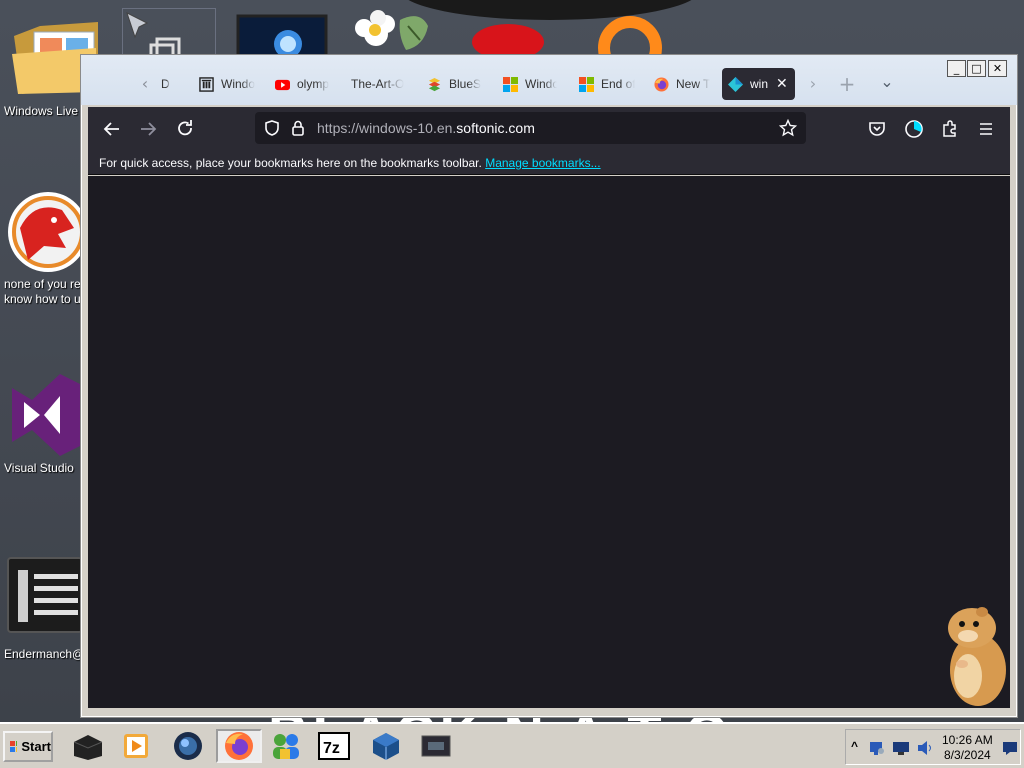 The width and height of the screenshot is (1024, 768). What do you see at coordinates (36, 746) in the screenshot?
I see `start-label: Start` at bounding box center [36, 746].